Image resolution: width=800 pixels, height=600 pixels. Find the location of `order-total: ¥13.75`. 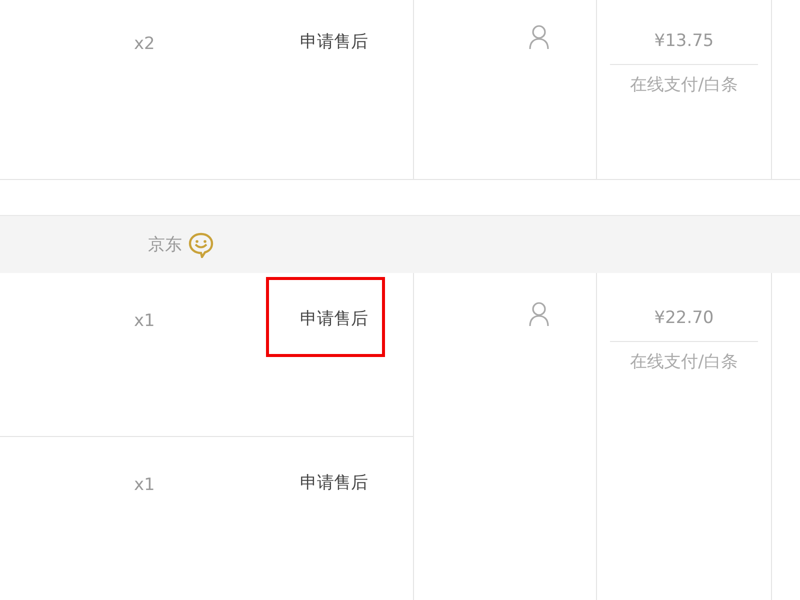

order-total: ¥13.75 is located at coordinates (684, 47).